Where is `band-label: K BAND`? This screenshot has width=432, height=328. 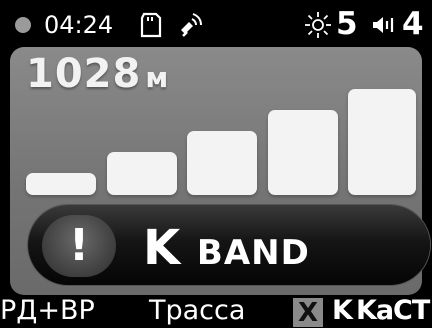
band-label: K BAND is located at coordinates (226, 250).